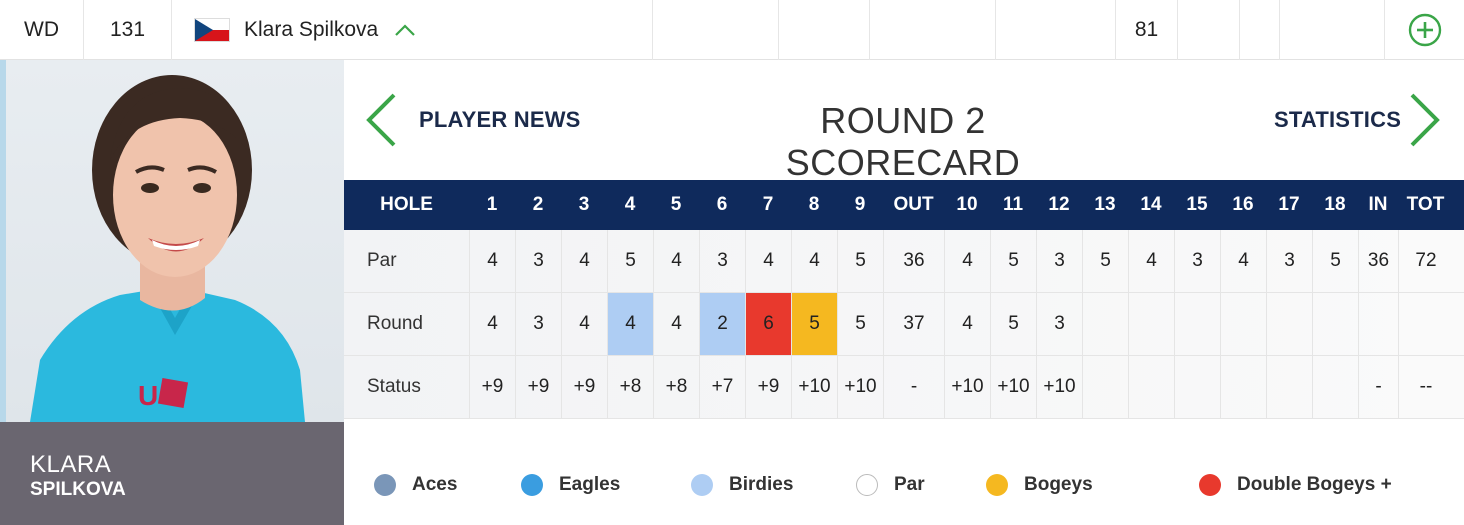 Image resolution: width=1464 pixels, height=525 pixels. What do you see at coordinates (1147, 30) in the screenshot?
I see `total-cell: 81` at bounding box center [1147, 30].